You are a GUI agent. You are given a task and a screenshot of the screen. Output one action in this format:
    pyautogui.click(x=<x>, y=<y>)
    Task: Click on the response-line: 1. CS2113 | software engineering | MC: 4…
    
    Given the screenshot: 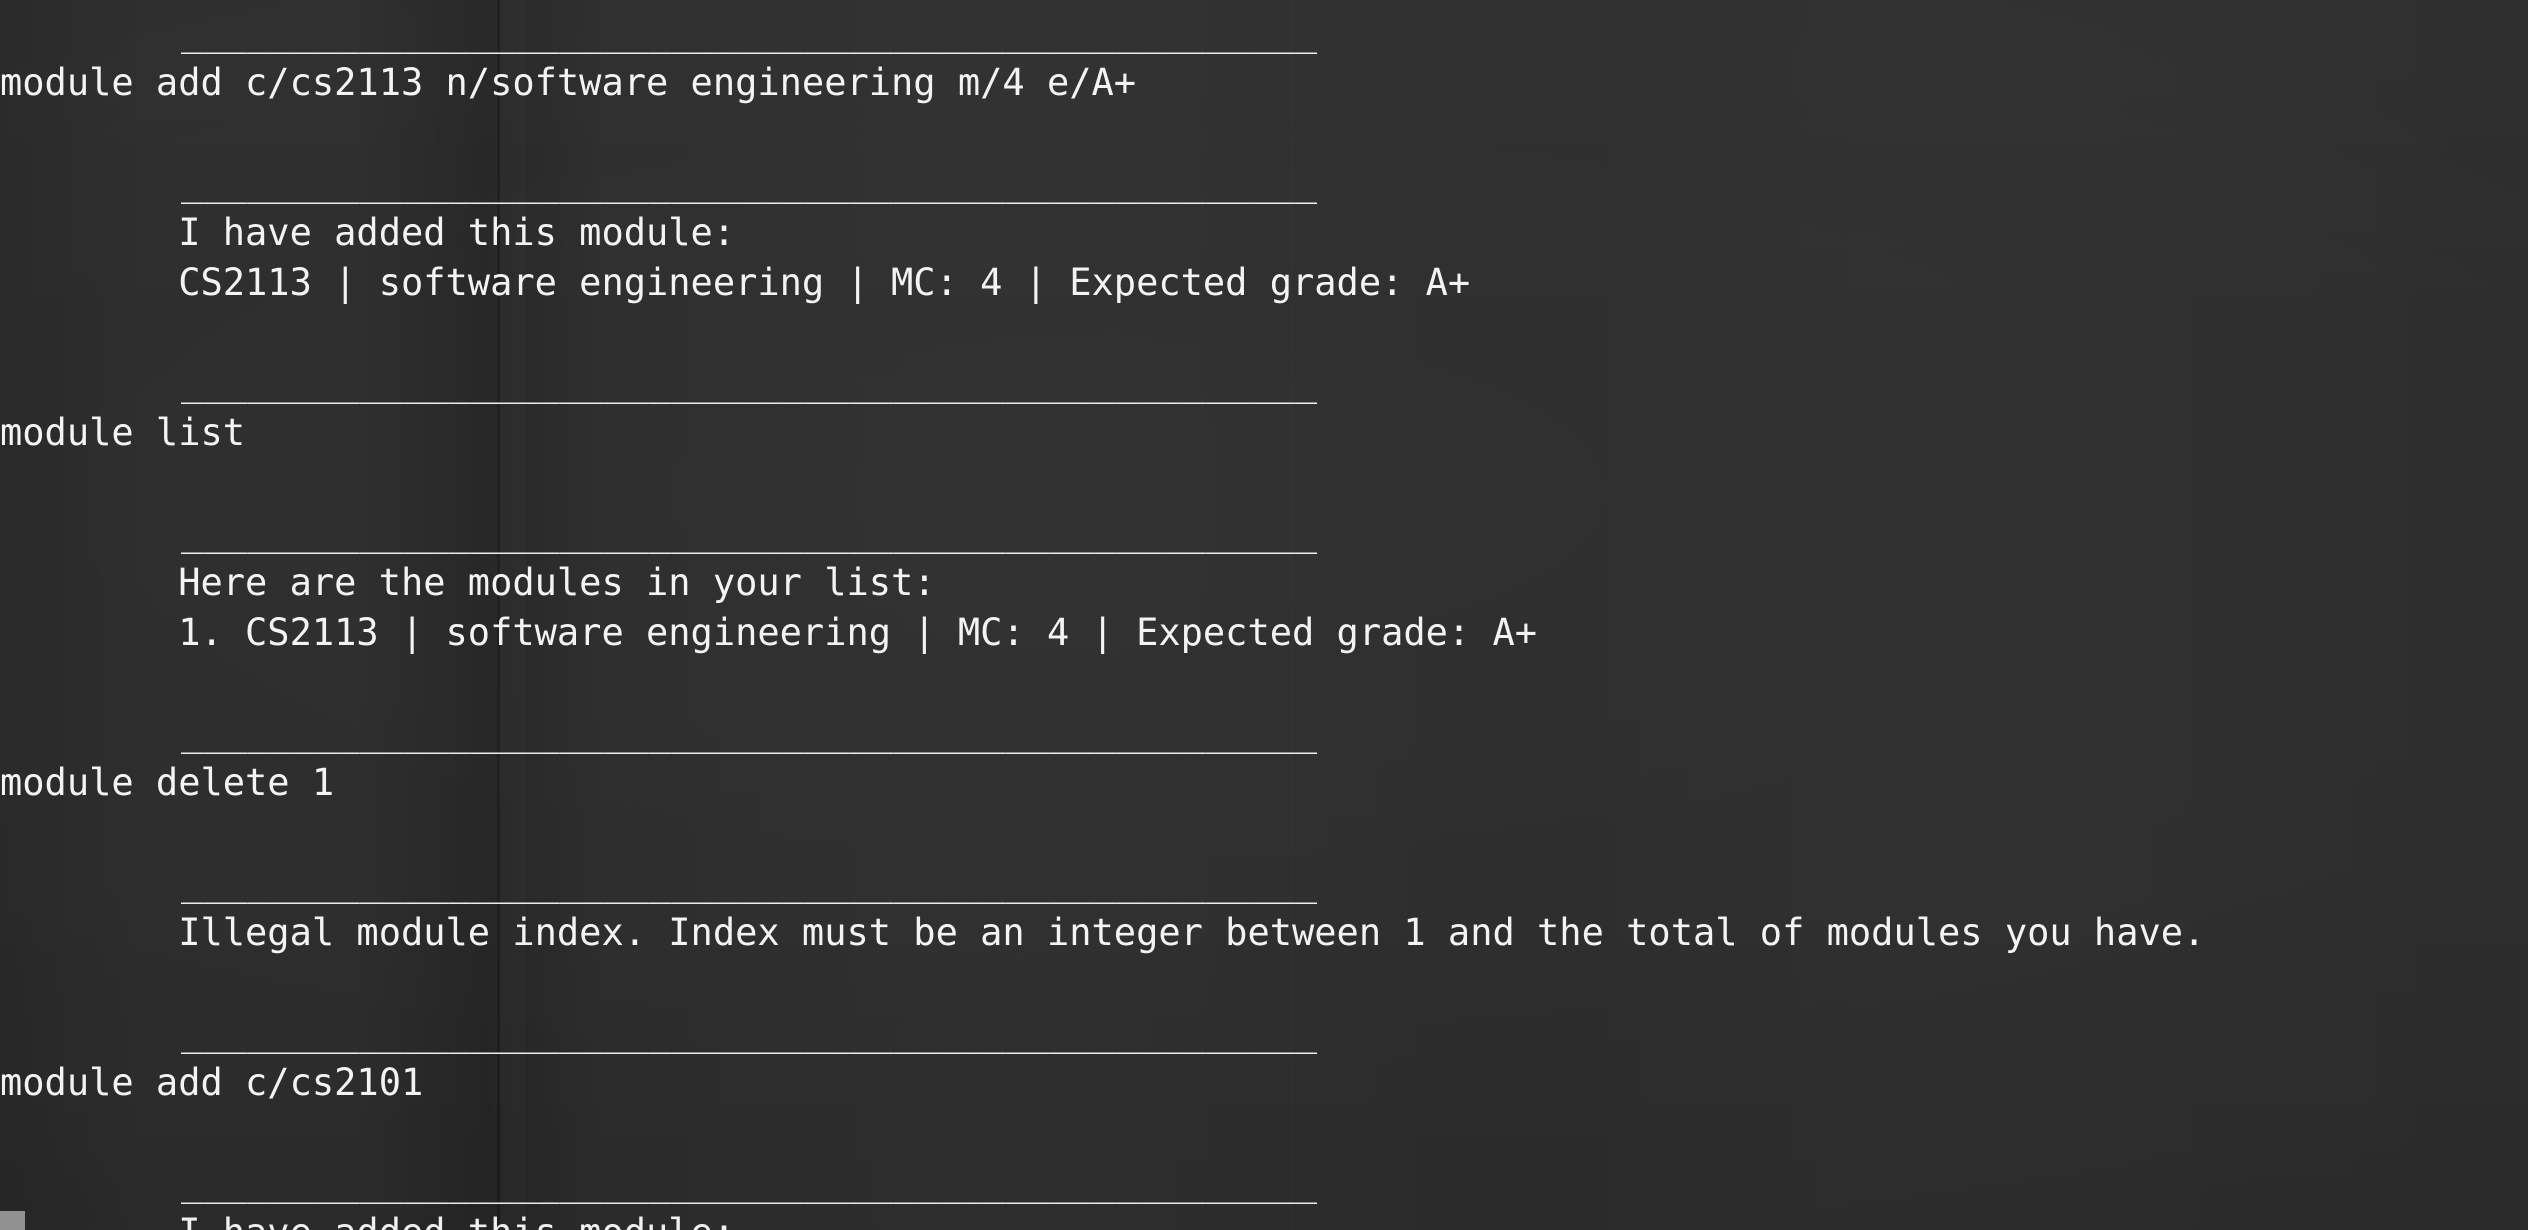 What is the action you would take?
    pyautogui.click(x=769, y=632)
    